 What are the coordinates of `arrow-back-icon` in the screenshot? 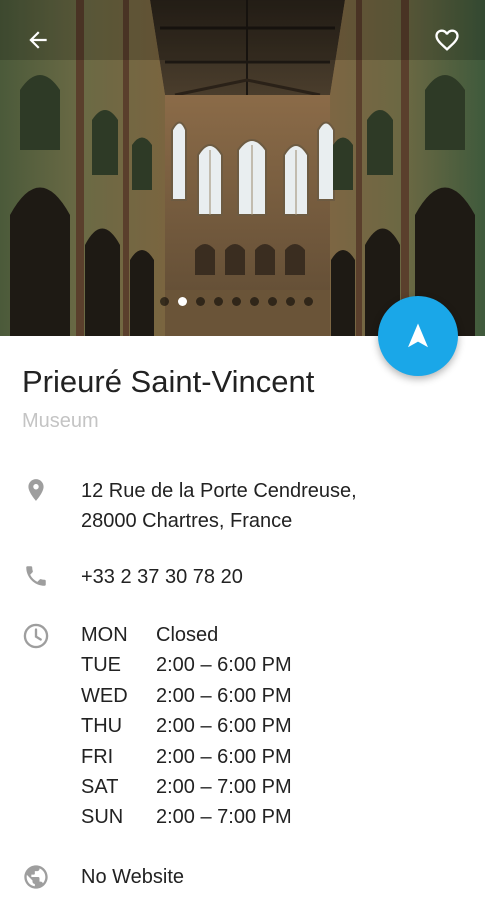 It's located at (38, 40).